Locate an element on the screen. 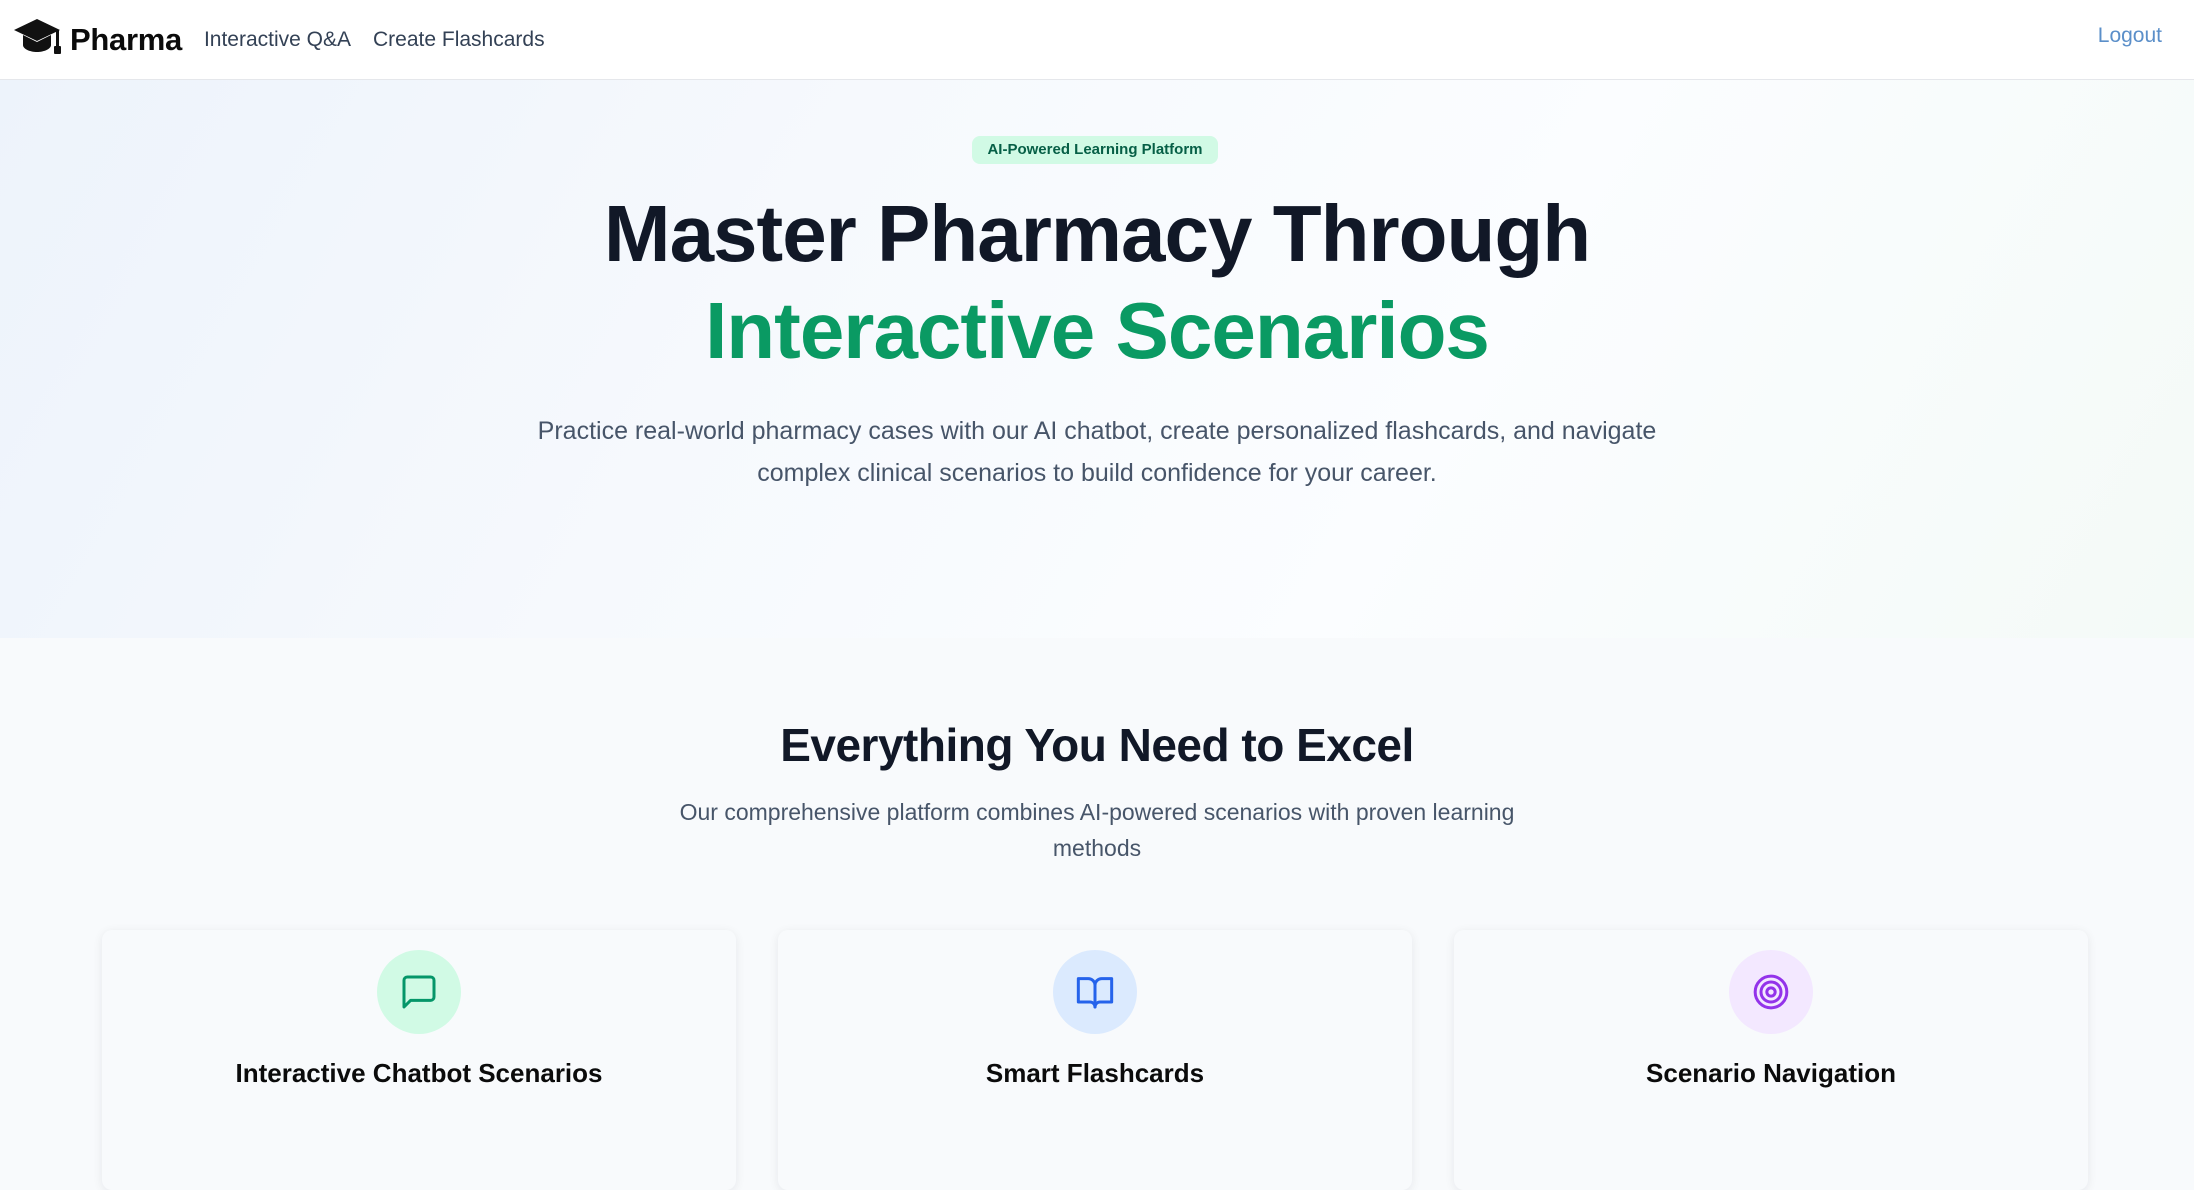  feature-card-navigation: Scenario Navigation is located at coordinates (1771, 1060).